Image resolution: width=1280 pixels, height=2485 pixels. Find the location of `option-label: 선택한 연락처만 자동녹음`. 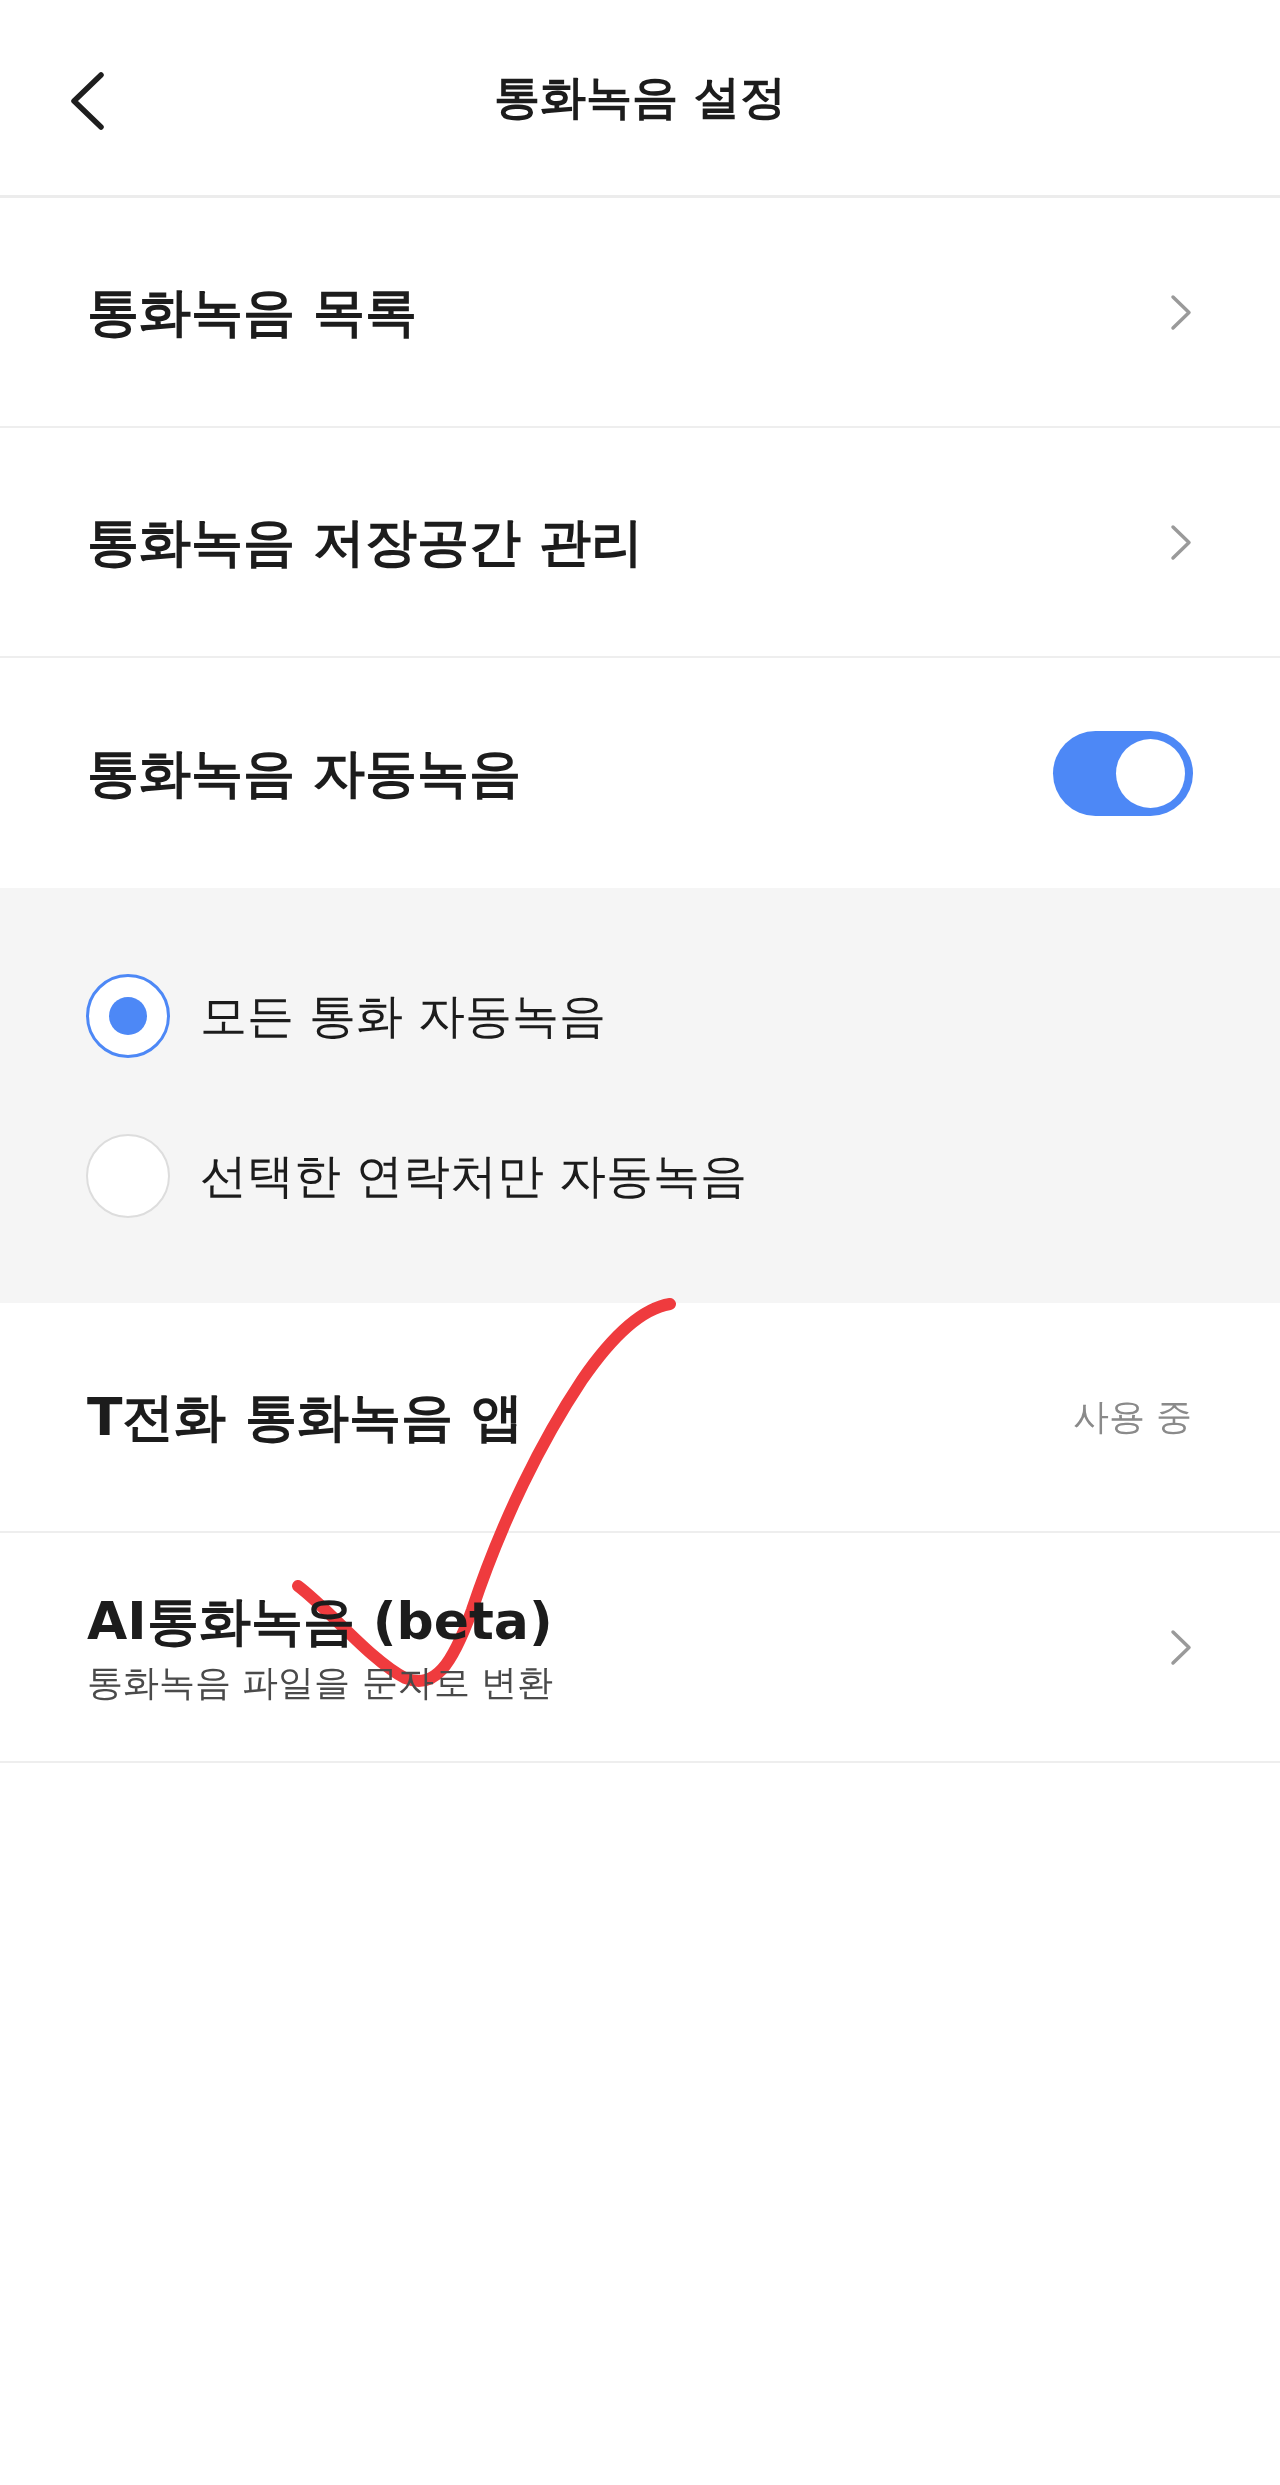

option-label: 선택한 연락처만 자동녹음 is located at coordinates (473, 1176).